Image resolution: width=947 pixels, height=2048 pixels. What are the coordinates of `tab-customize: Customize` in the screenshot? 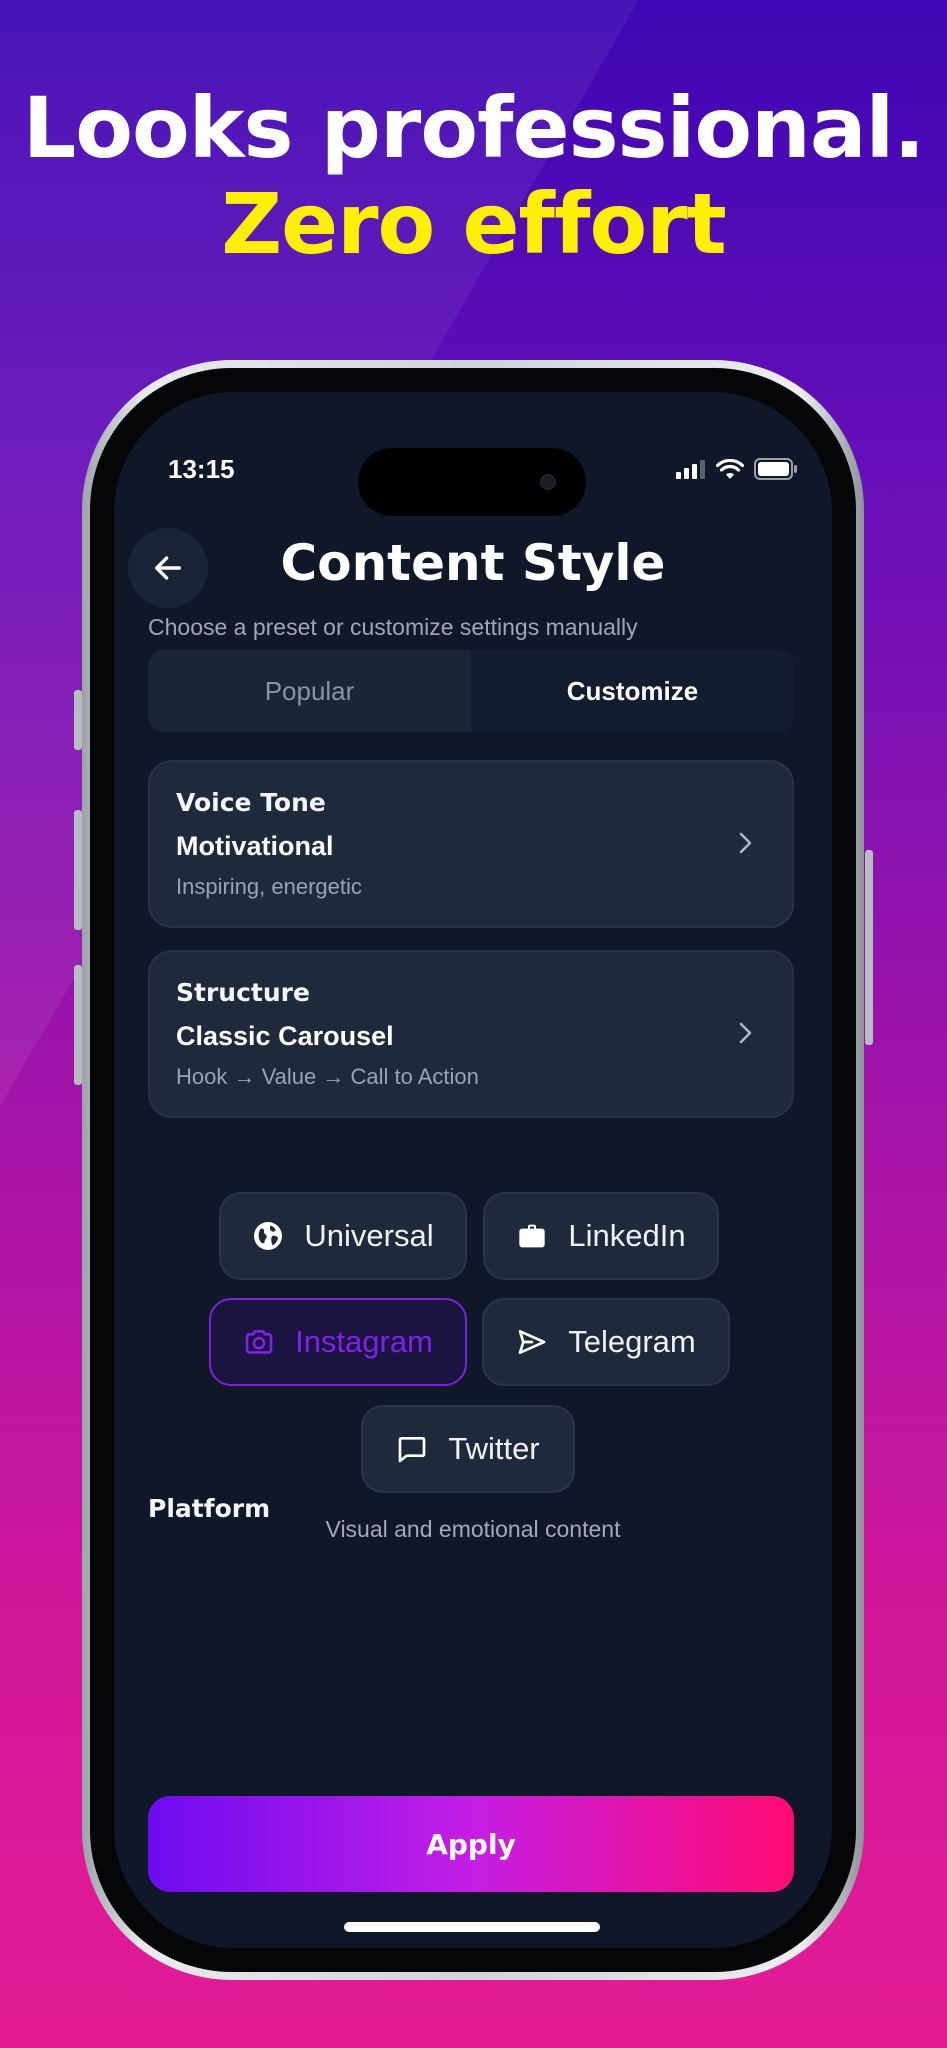 It's located at (632, 691).